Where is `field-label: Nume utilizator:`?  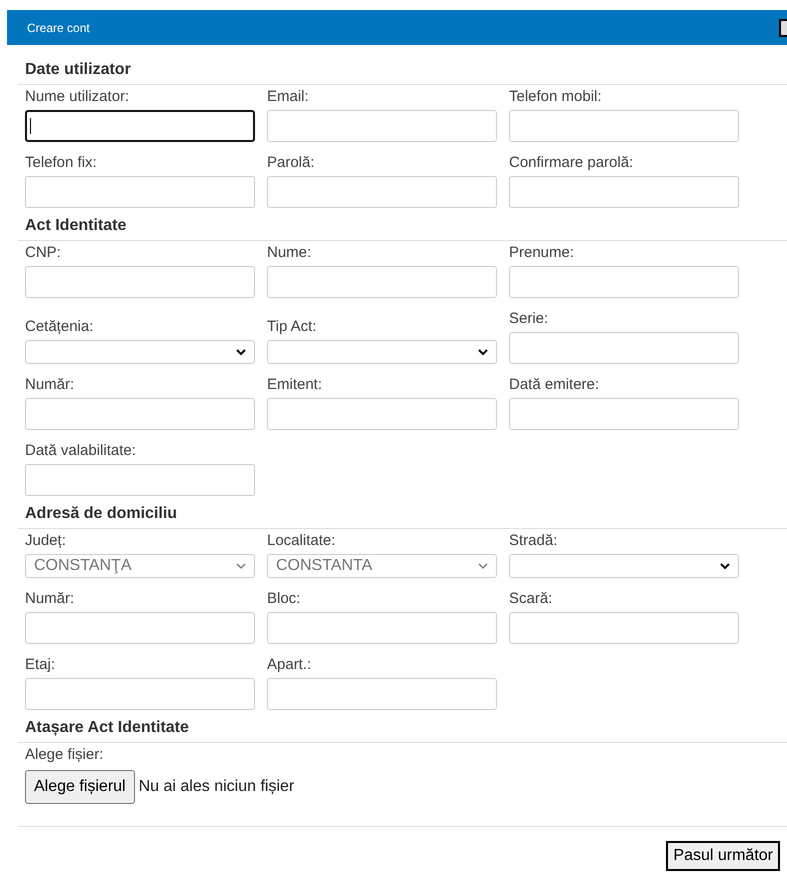 field-label: Nume utilizator: is located at coordinates (77, 97).